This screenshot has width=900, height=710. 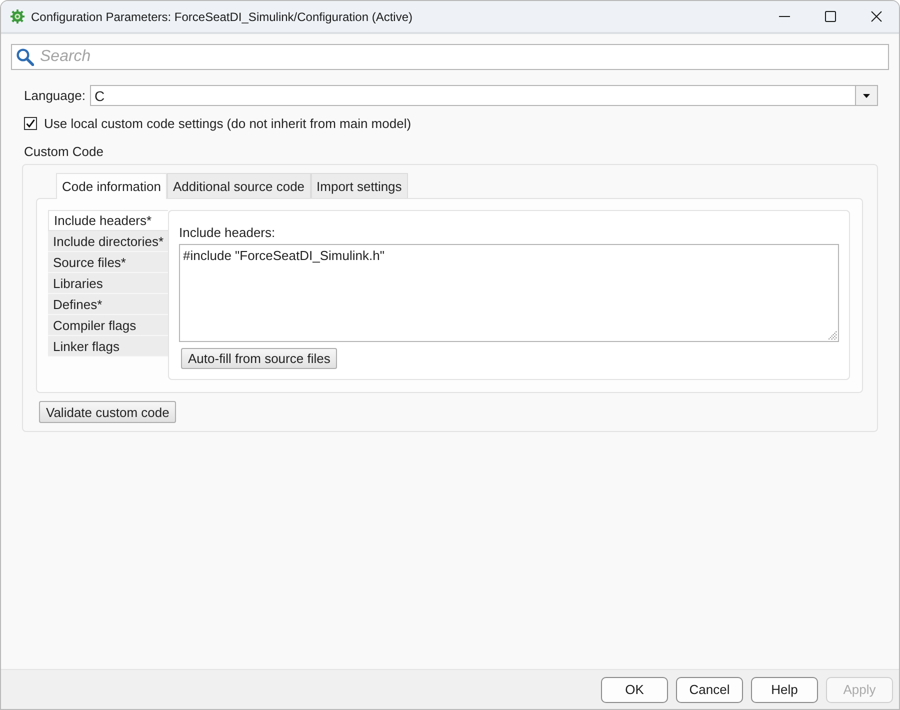 I want to click on section-list-item: Include directories*, so click(x=108, y=241).